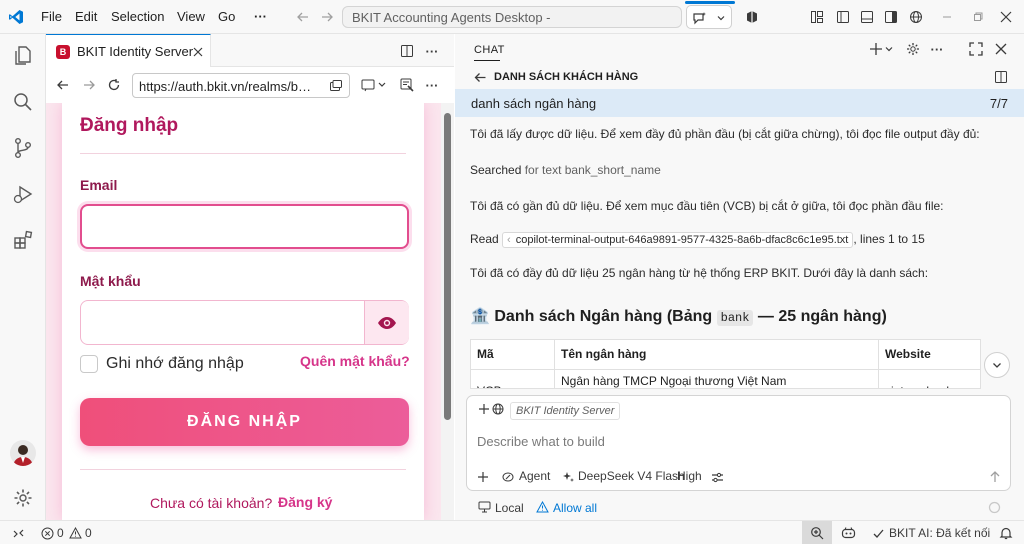 This screenshot has width=1024, height=544. What do you see at coordinates (631, 476) in the screenshot?
I see `model-picker: DeepSeek V4 Flash` at bounding box center [631, 476].